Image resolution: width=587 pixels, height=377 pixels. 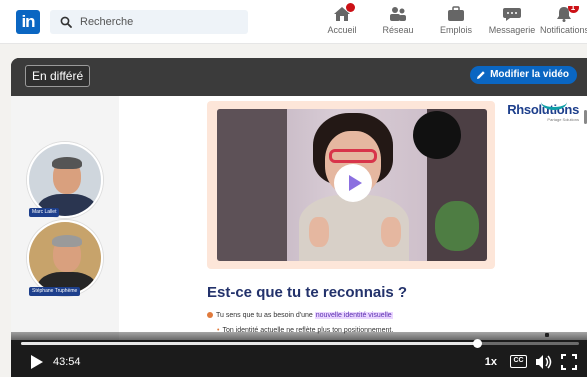 I want to click on progress-fill, so click(x=249, y=343).